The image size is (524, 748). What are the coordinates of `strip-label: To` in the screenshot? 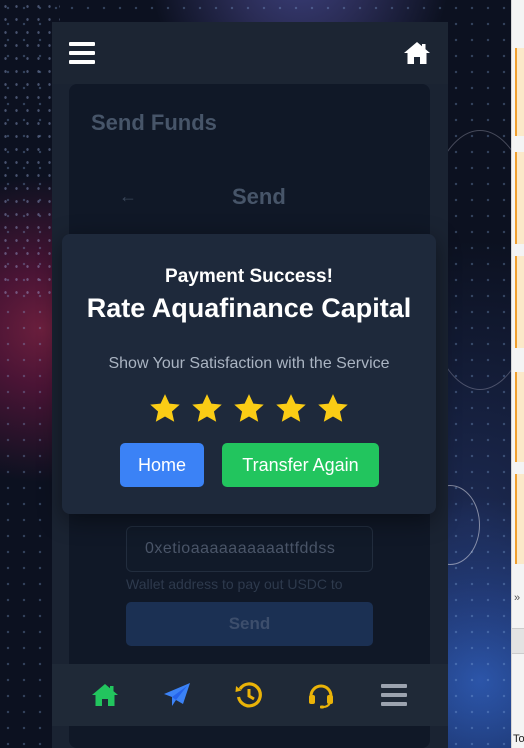 It's located at (518, 739).